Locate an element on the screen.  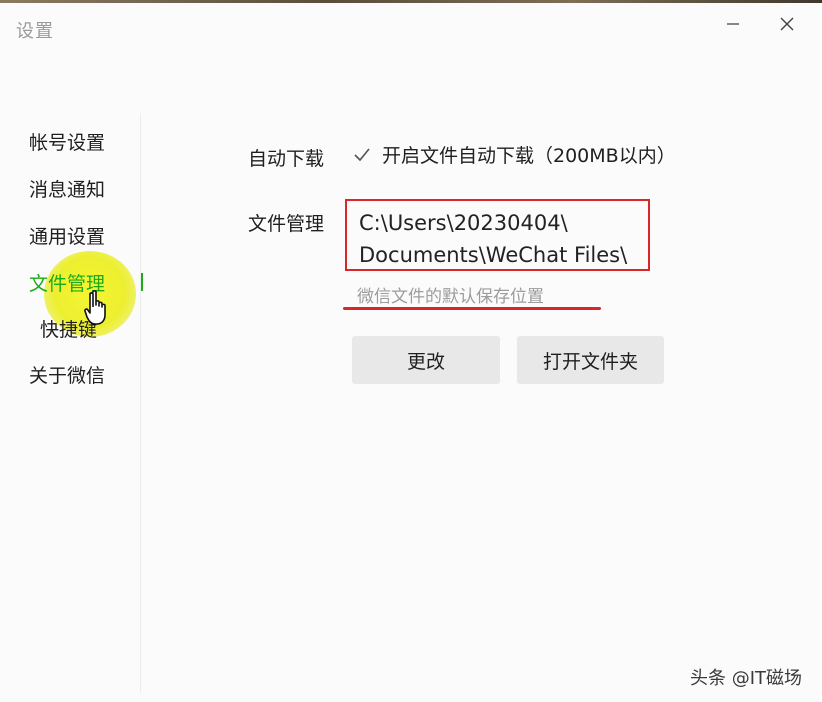
sidebar-item-general: 通用设置 is located at coordinates (67, 235).